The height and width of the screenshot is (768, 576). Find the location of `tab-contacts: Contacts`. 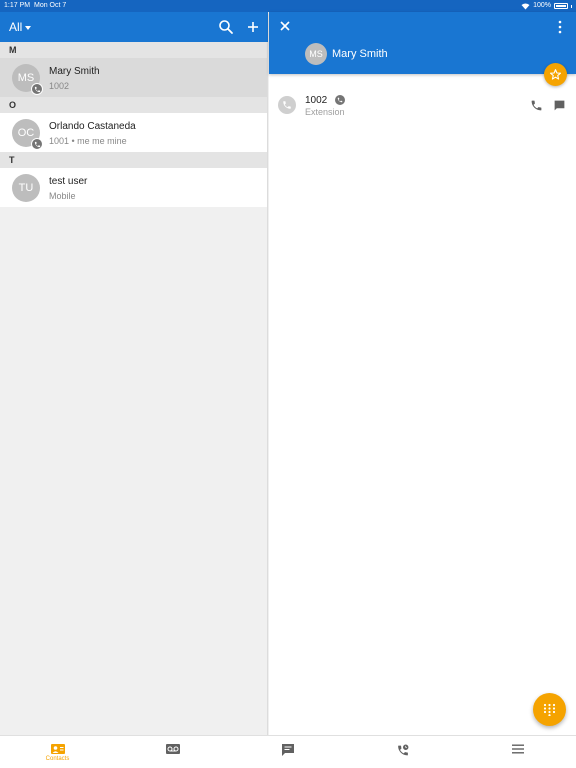

tab-contacts: Contacts is located at coordinates (57, 752).